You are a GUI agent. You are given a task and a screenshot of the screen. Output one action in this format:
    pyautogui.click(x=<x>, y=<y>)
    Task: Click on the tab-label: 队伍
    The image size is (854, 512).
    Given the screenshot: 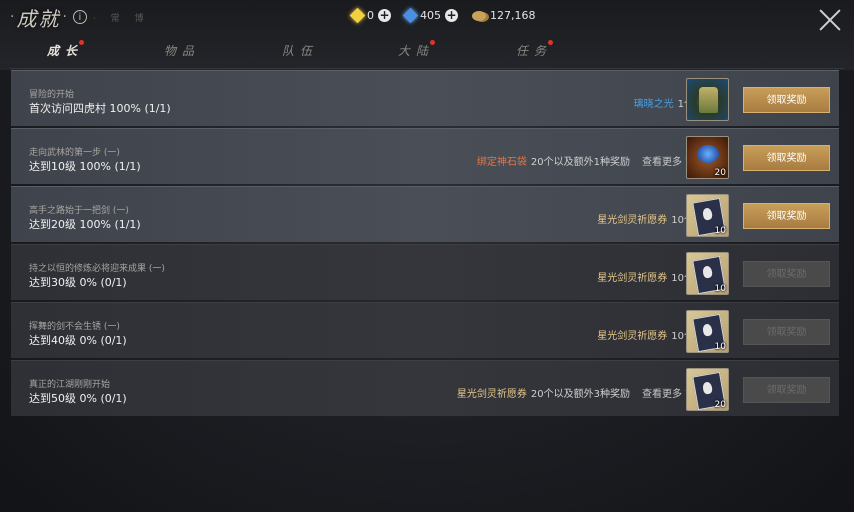 What is the action you would take?
    pyautogui.click(x=299, y=51)
    